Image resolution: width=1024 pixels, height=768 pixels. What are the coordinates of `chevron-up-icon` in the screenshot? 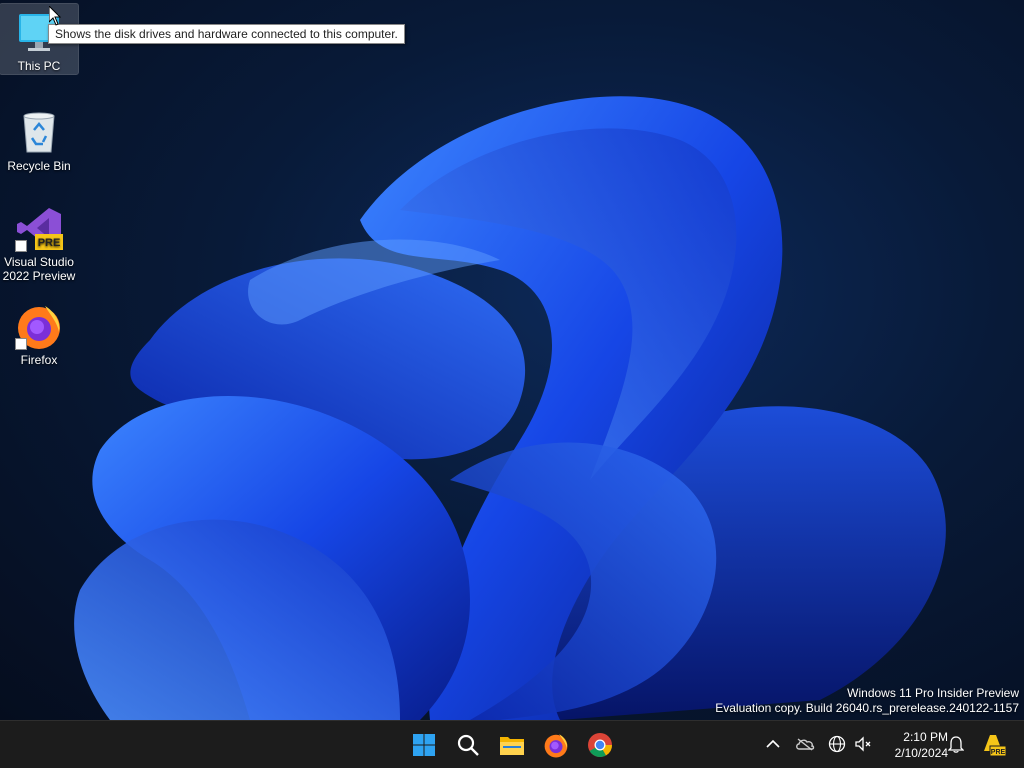 It's located at (773, 743).